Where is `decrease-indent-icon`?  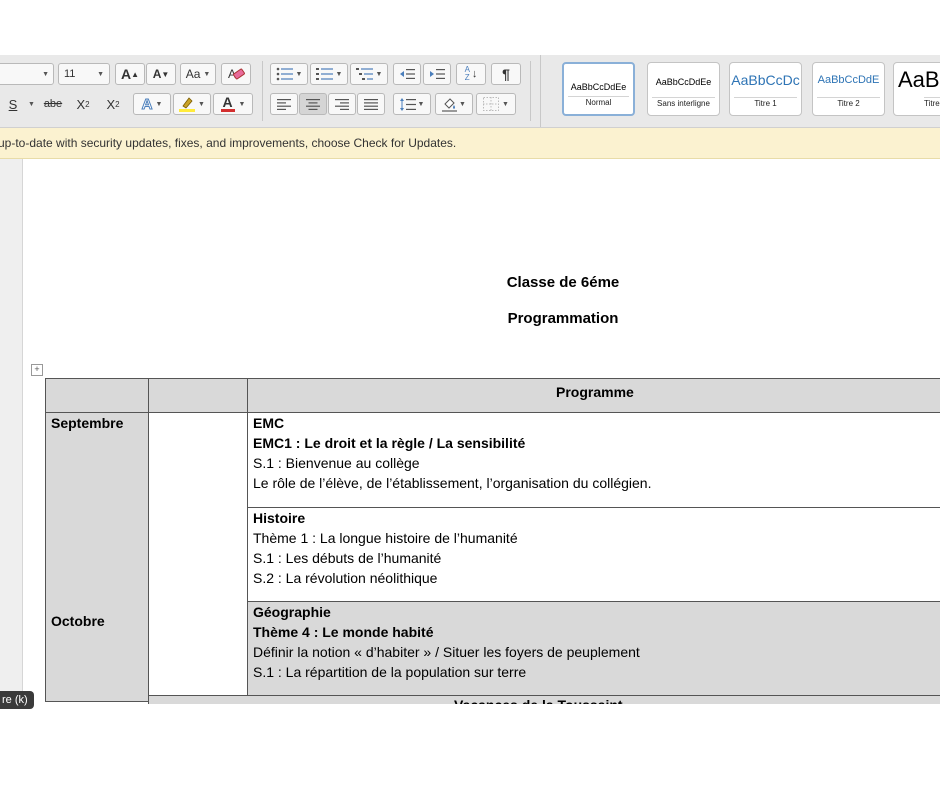 decrease-indent-icon is located at coordinates (407, 74).